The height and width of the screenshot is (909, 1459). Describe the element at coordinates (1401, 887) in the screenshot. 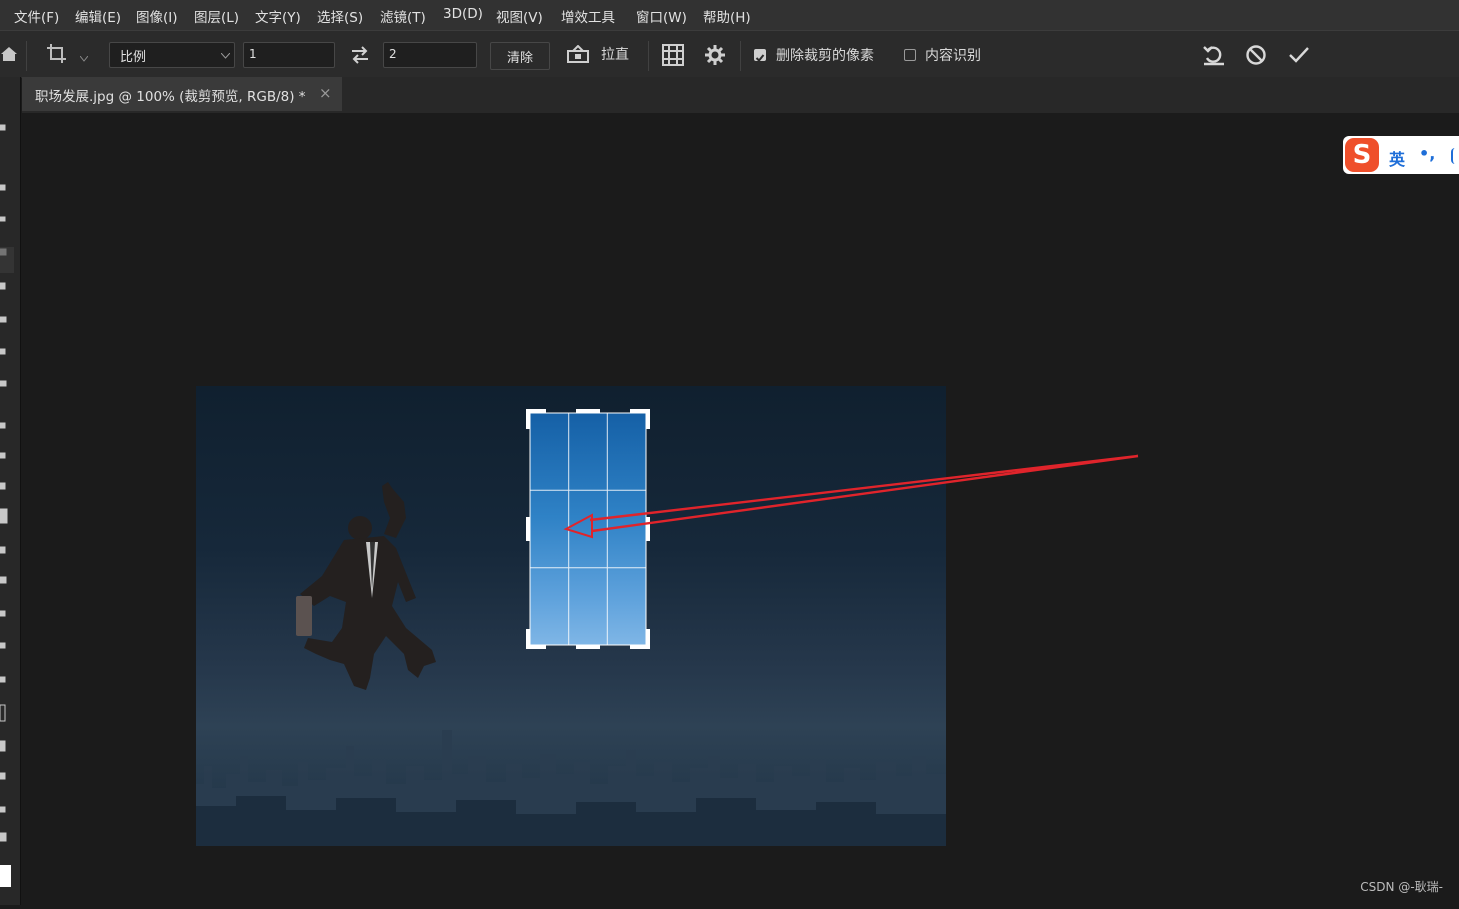

I see `watermark-text: CSDN @-耿瑞-` at that location.